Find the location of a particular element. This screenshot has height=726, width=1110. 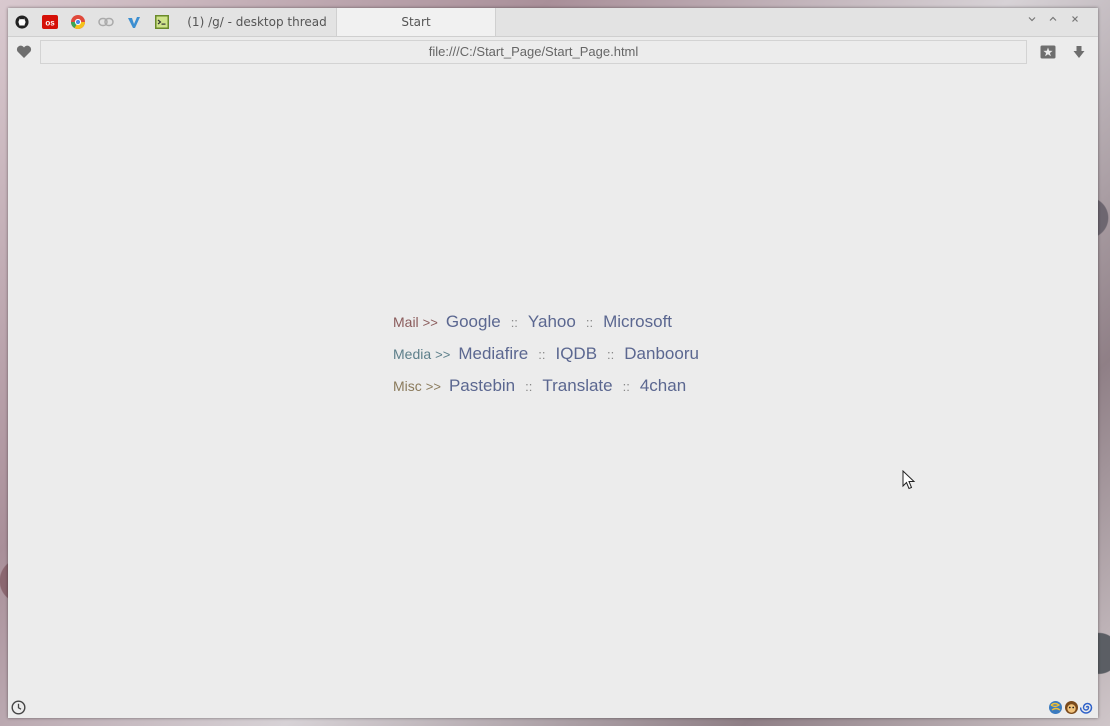

lastfm-icon: os is located at coordinates (50, 22).